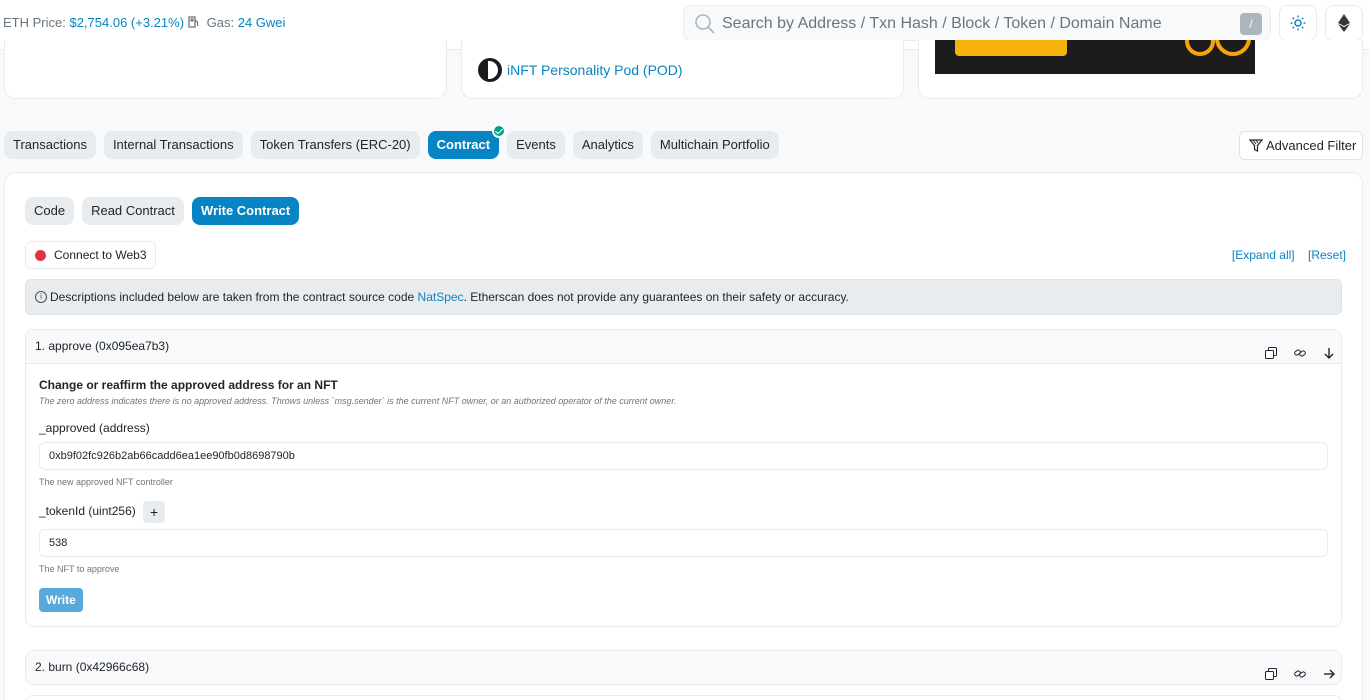  I want to click on tab-events: Events, so click(536, 145).